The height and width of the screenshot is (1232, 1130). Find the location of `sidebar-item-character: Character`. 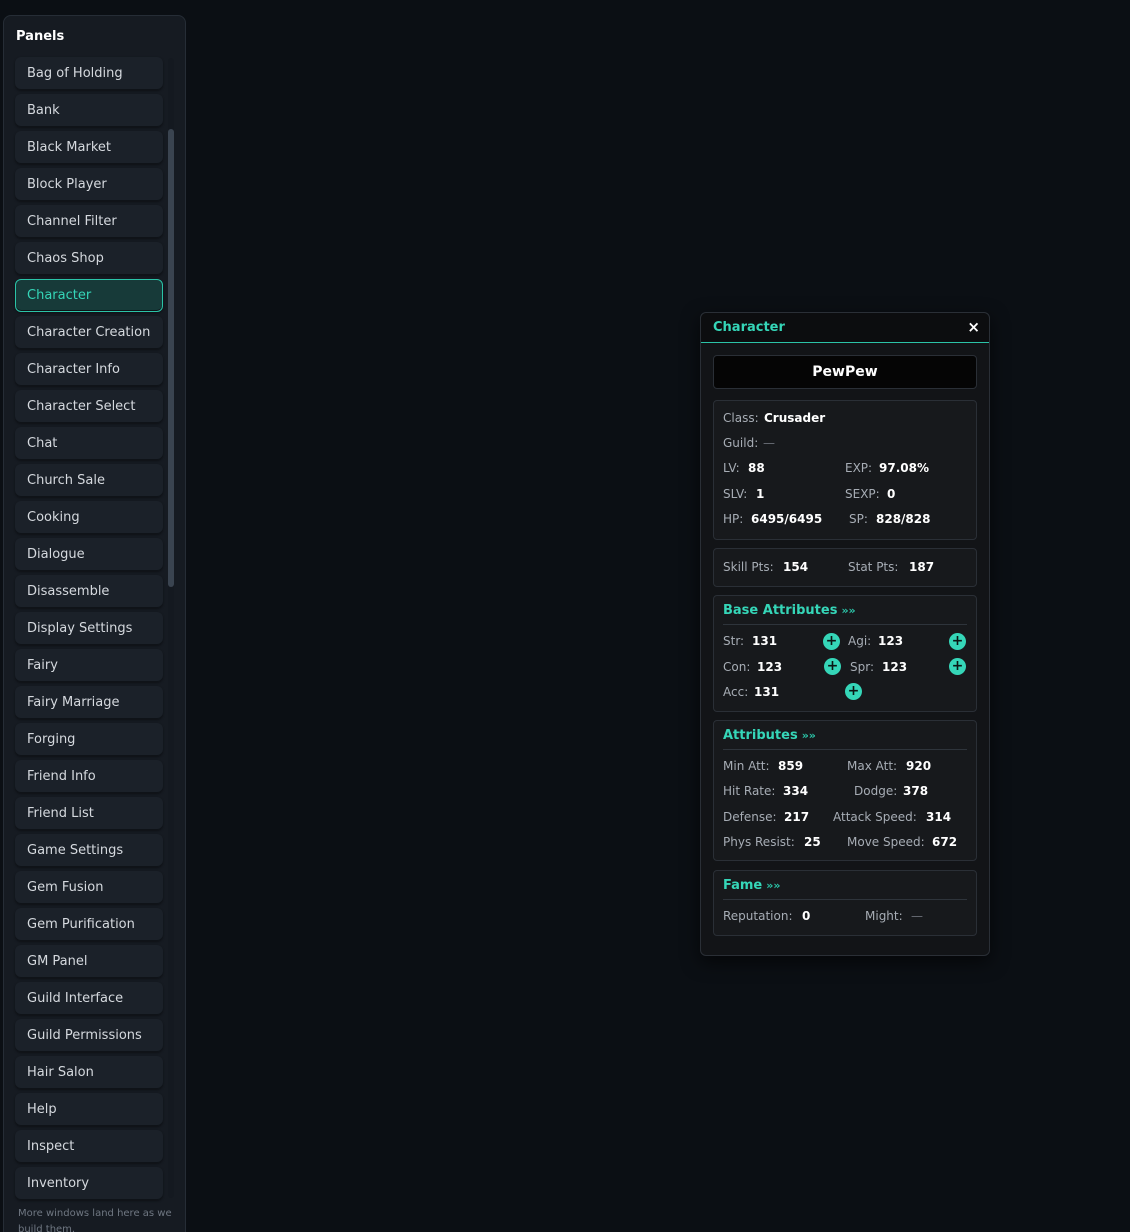

sidebar-item-character: Character is located at coordinates (89, 295).